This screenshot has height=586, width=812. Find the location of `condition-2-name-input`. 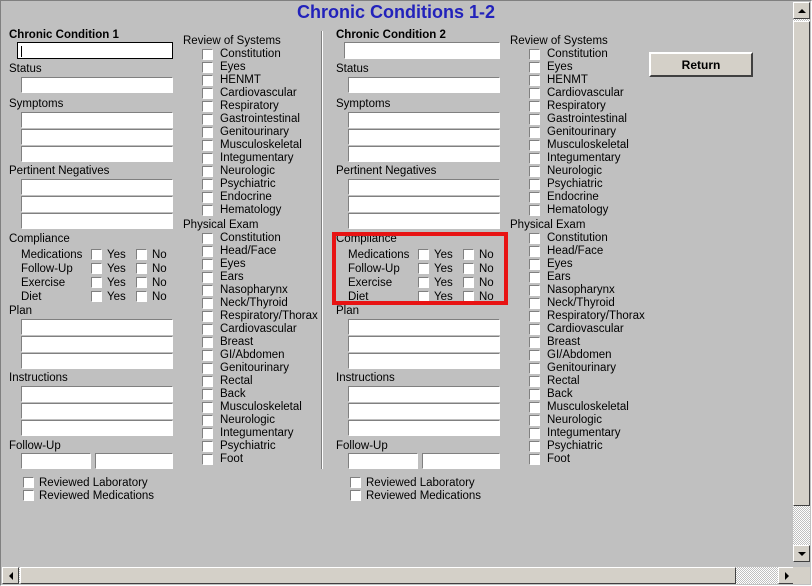

condition-2-name-input is located at coordinates (422, 50).